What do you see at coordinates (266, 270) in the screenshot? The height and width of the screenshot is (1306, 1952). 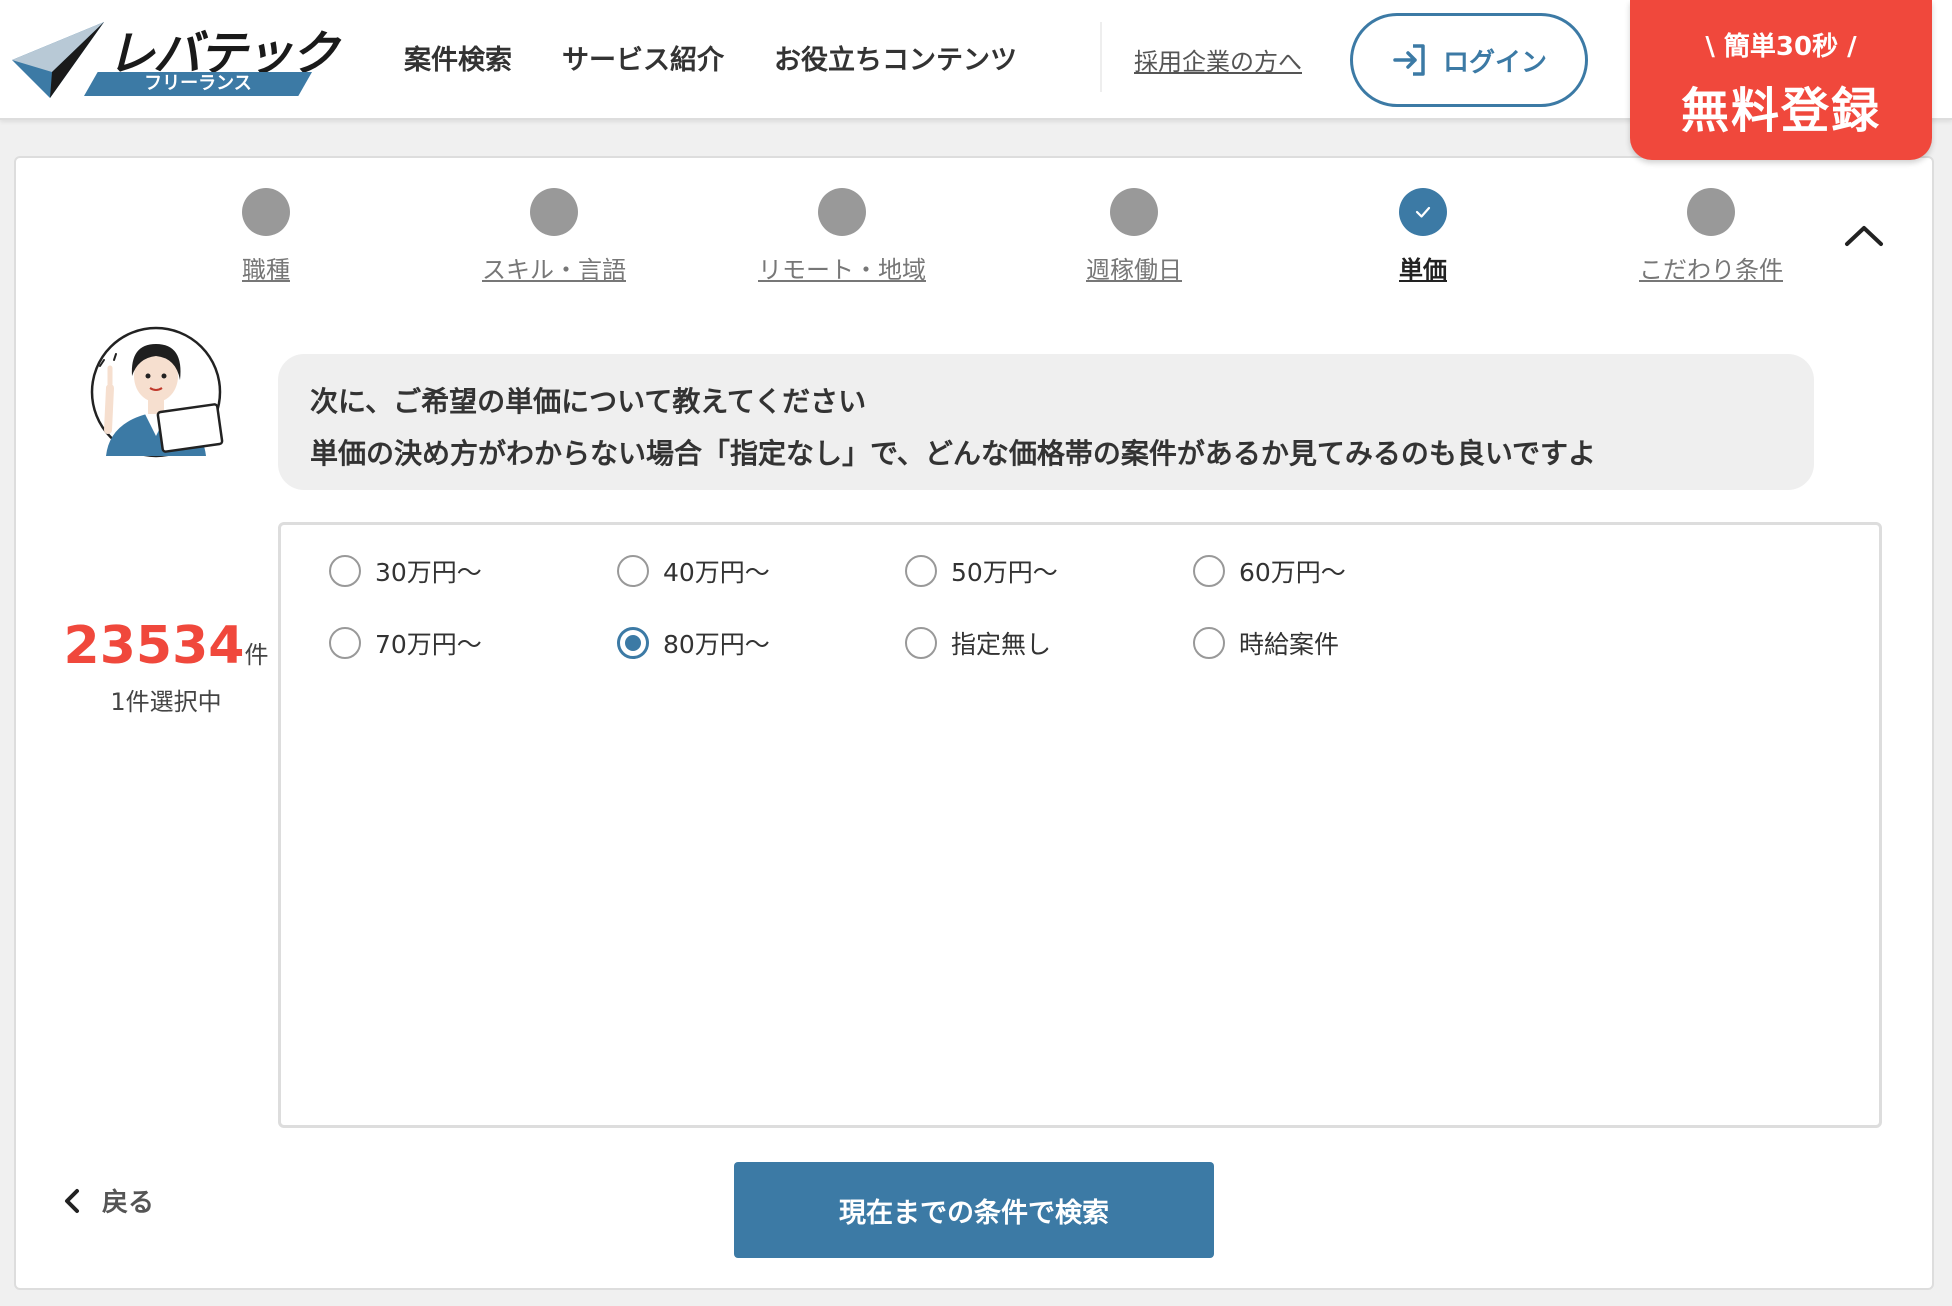 I see `step-label: 職種` at bounding box center [266, 270].